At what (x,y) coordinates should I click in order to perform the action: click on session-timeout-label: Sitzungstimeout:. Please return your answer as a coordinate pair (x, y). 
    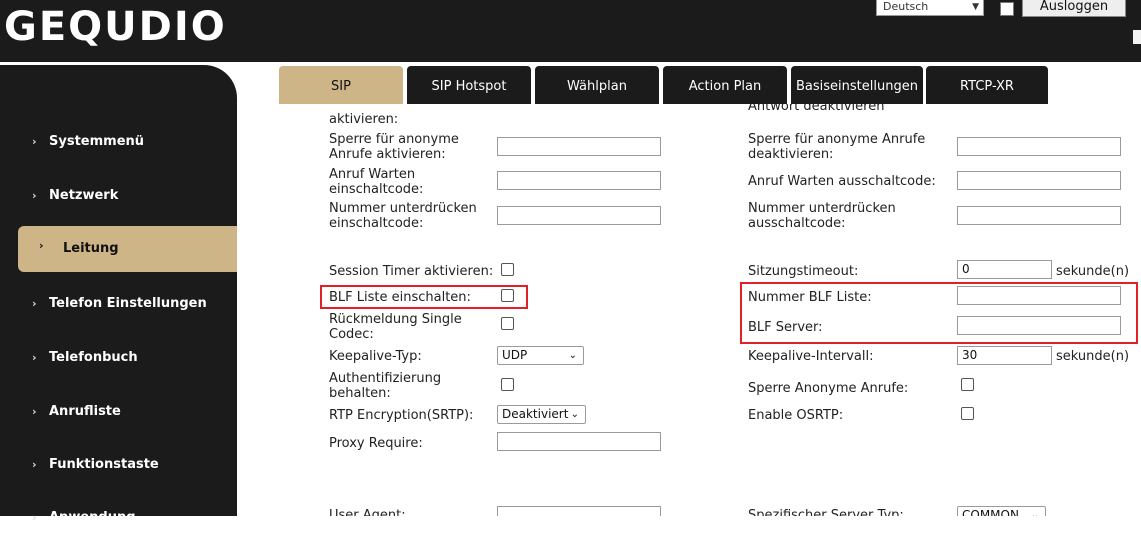
    Looking at the image, I should click on (803, 271).